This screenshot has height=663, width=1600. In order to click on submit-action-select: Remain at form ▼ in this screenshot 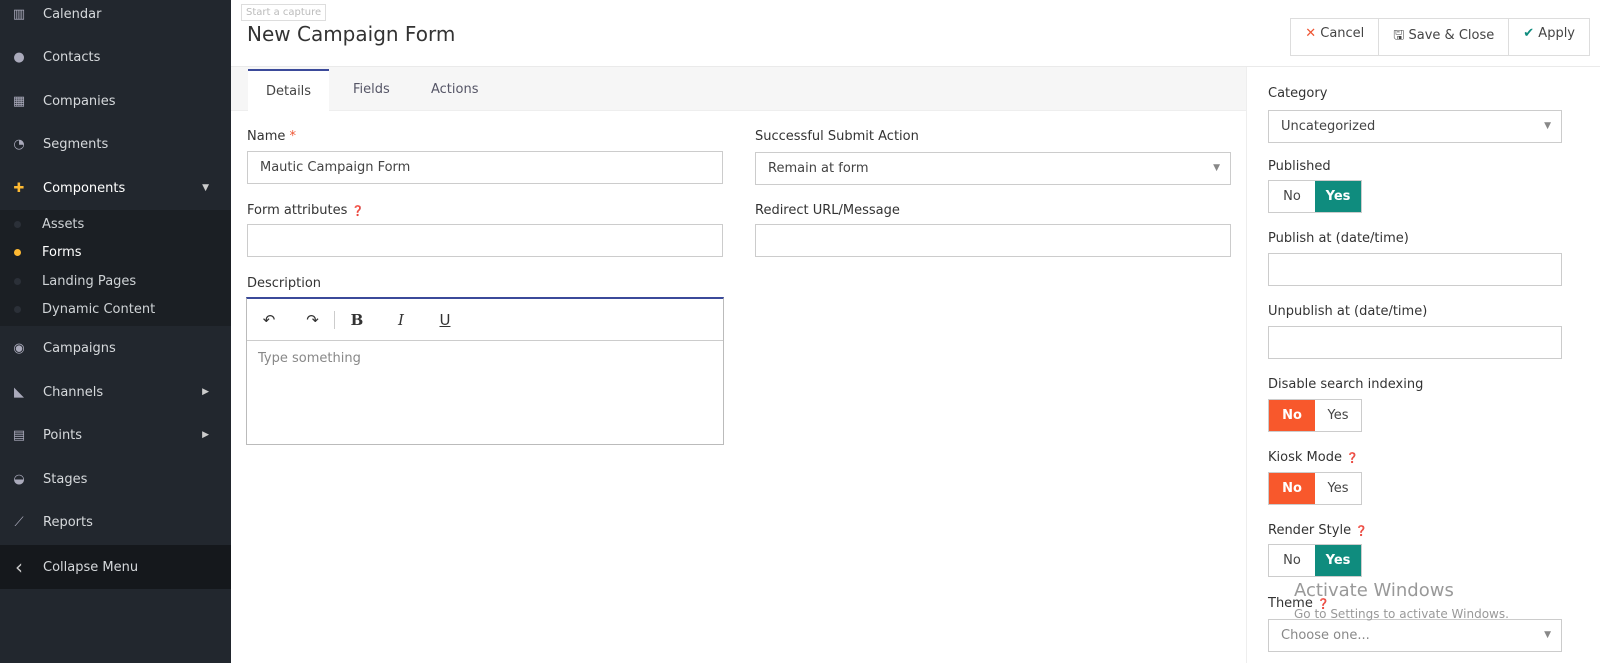, I will do `click(993, 168)`.